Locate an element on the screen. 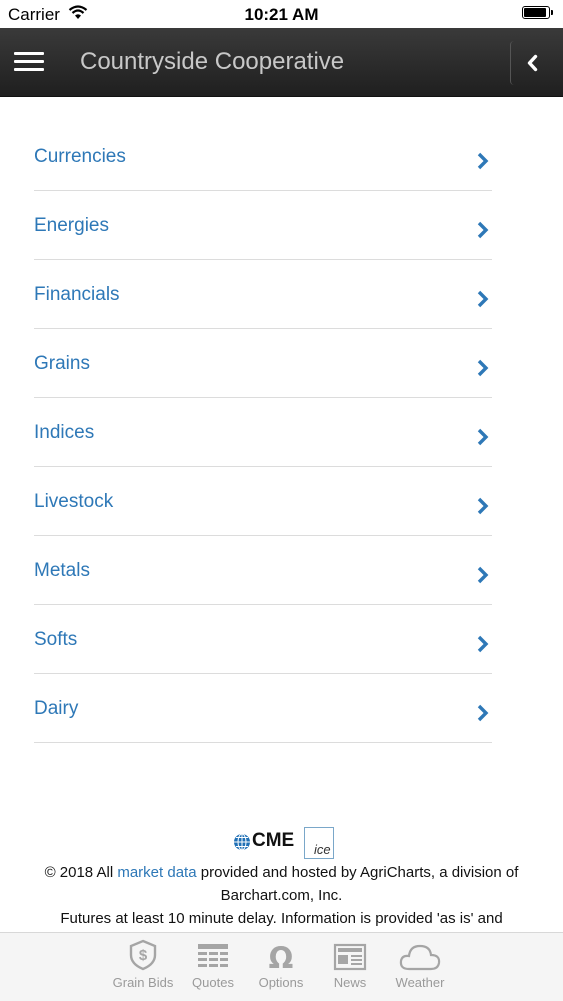  menu-item-label: Financials is located at coordinates (77, 294).